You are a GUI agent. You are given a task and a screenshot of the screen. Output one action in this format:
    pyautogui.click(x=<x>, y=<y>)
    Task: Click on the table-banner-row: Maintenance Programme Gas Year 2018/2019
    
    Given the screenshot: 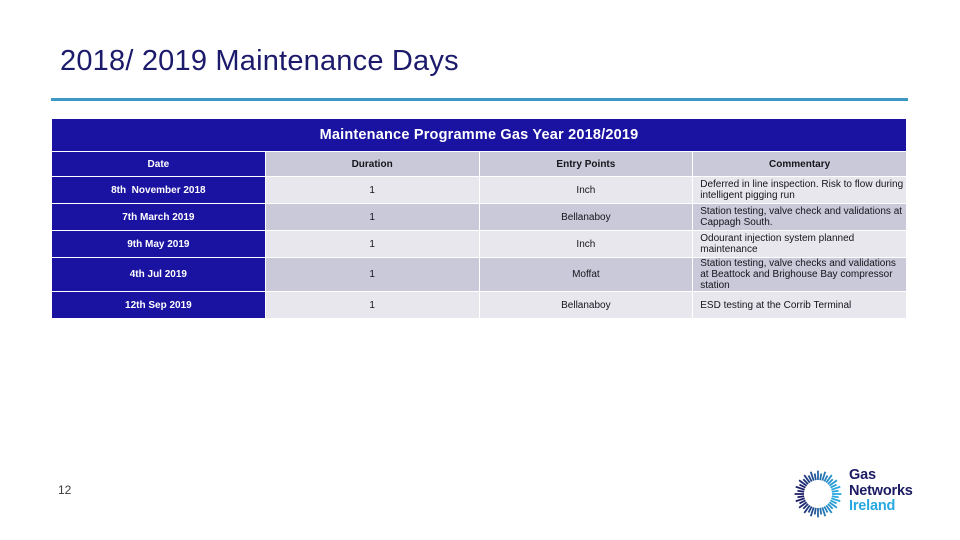 What is the action you would take?
    pyautogui.click(x=479, y=135)
    